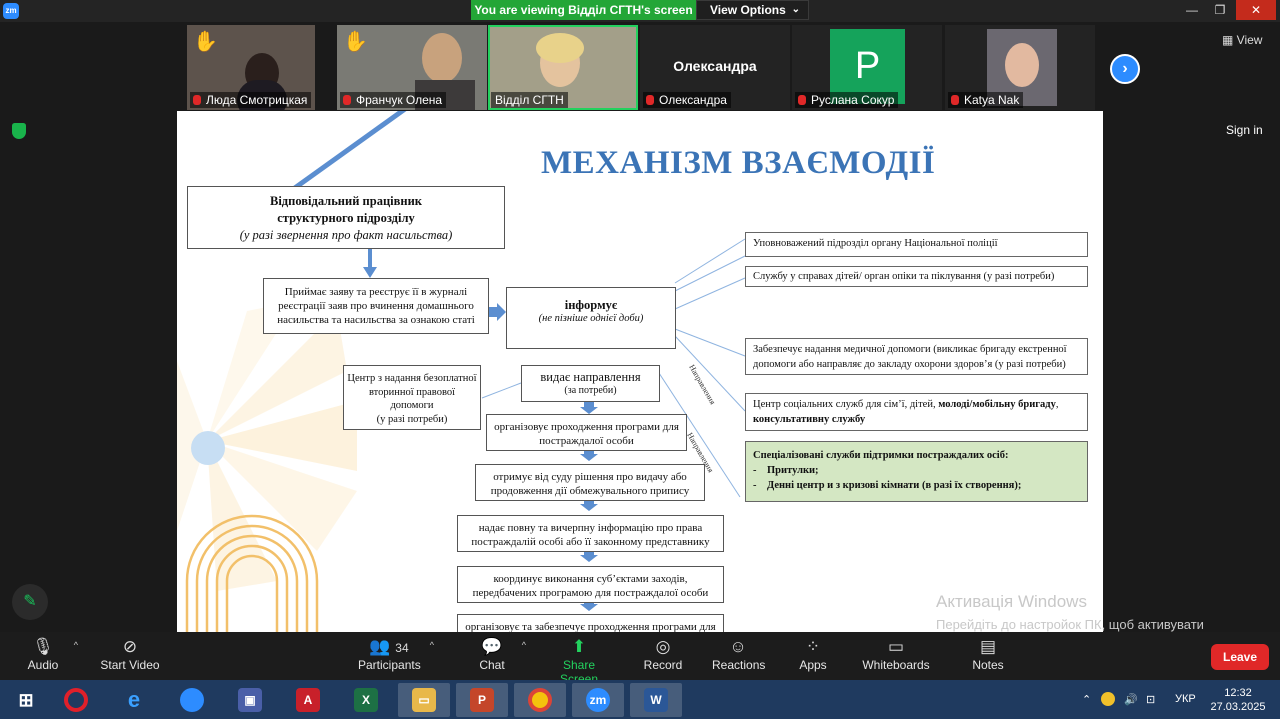 This screenshot has width=1280, height=719. Describe the element at coordinates (1249, 40) in the screenshot. I see `view-label: View` at that location.